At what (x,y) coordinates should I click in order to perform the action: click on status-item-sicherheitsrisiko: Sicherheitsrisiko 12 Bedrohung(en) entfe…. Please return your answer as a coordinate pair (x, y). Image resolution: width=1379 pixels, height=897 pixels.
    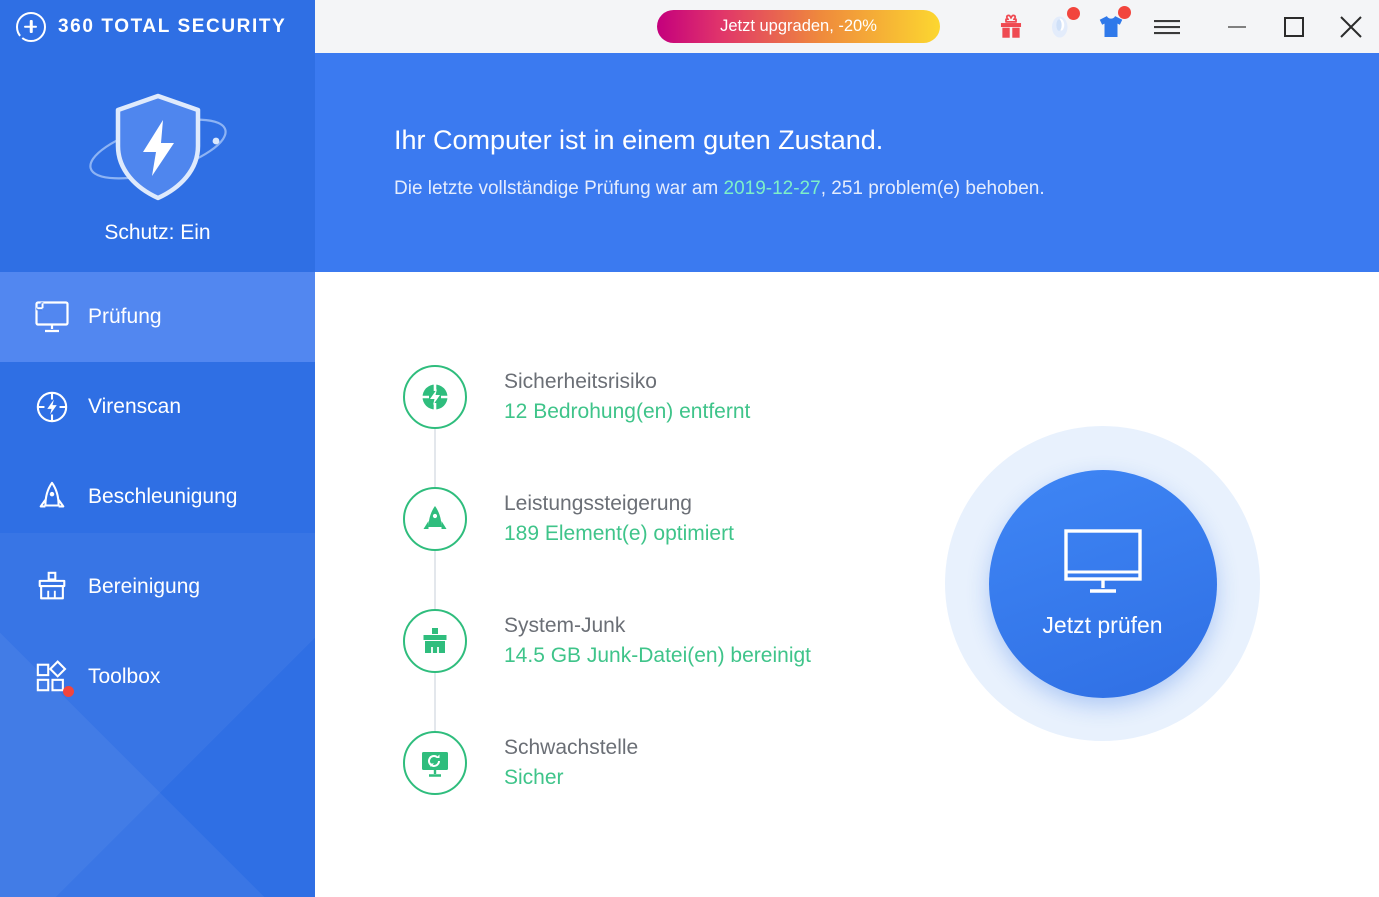
    Looking at the image, I should click on (607, 426).